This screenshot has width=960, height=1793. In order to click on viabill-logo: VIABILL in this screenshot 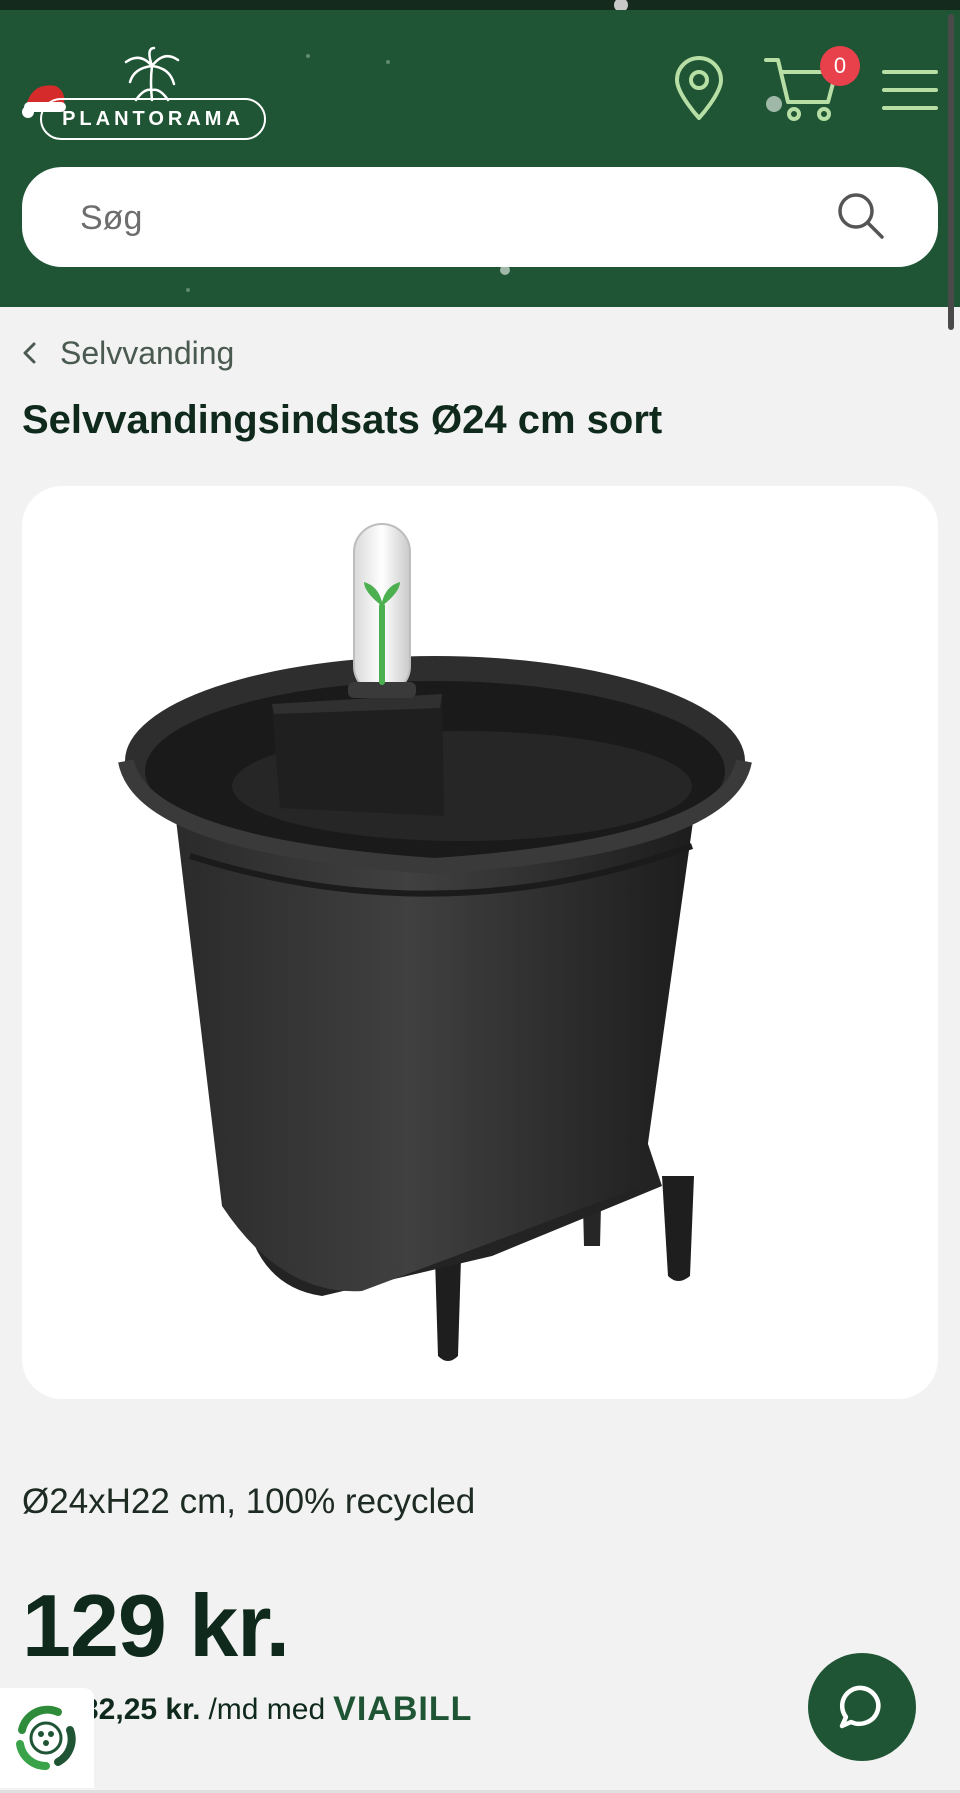, I will do `click(403, 1709)`.